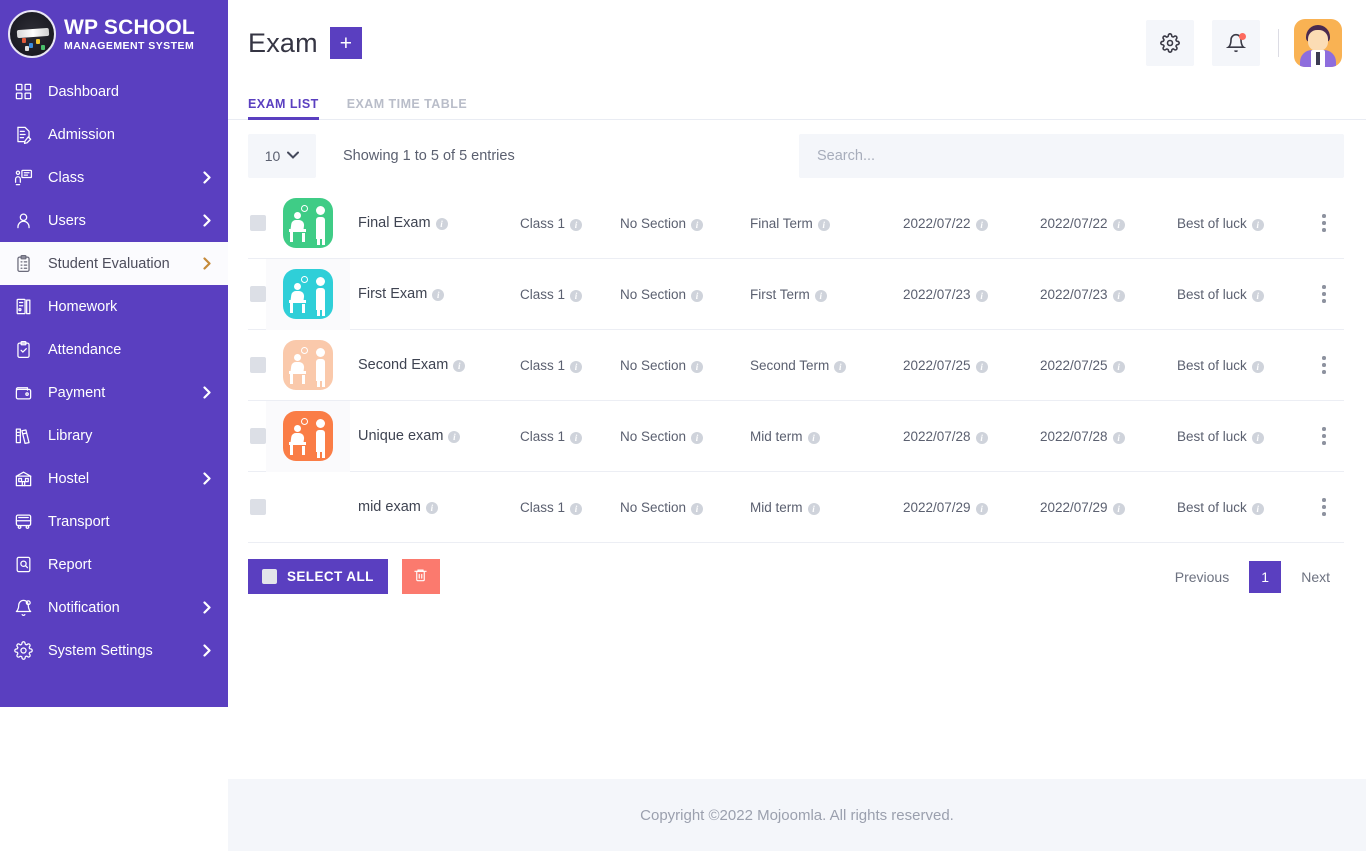  I want to click on settings-button, so click(1170, 43).